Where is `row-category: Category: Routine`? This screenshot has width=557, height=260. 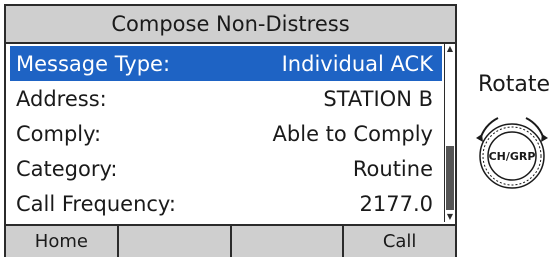
row-category: Category: Routine is located at coordinates (226, 168).